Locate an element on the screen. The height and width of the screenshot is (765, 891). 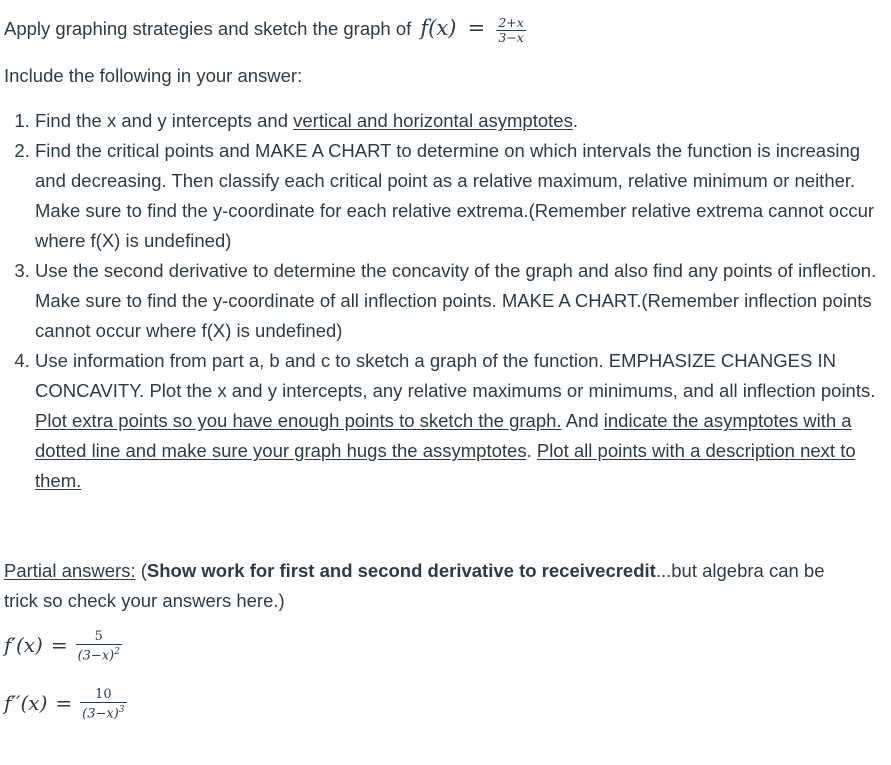
paren-open: ( is located at coordinates (141, 570).